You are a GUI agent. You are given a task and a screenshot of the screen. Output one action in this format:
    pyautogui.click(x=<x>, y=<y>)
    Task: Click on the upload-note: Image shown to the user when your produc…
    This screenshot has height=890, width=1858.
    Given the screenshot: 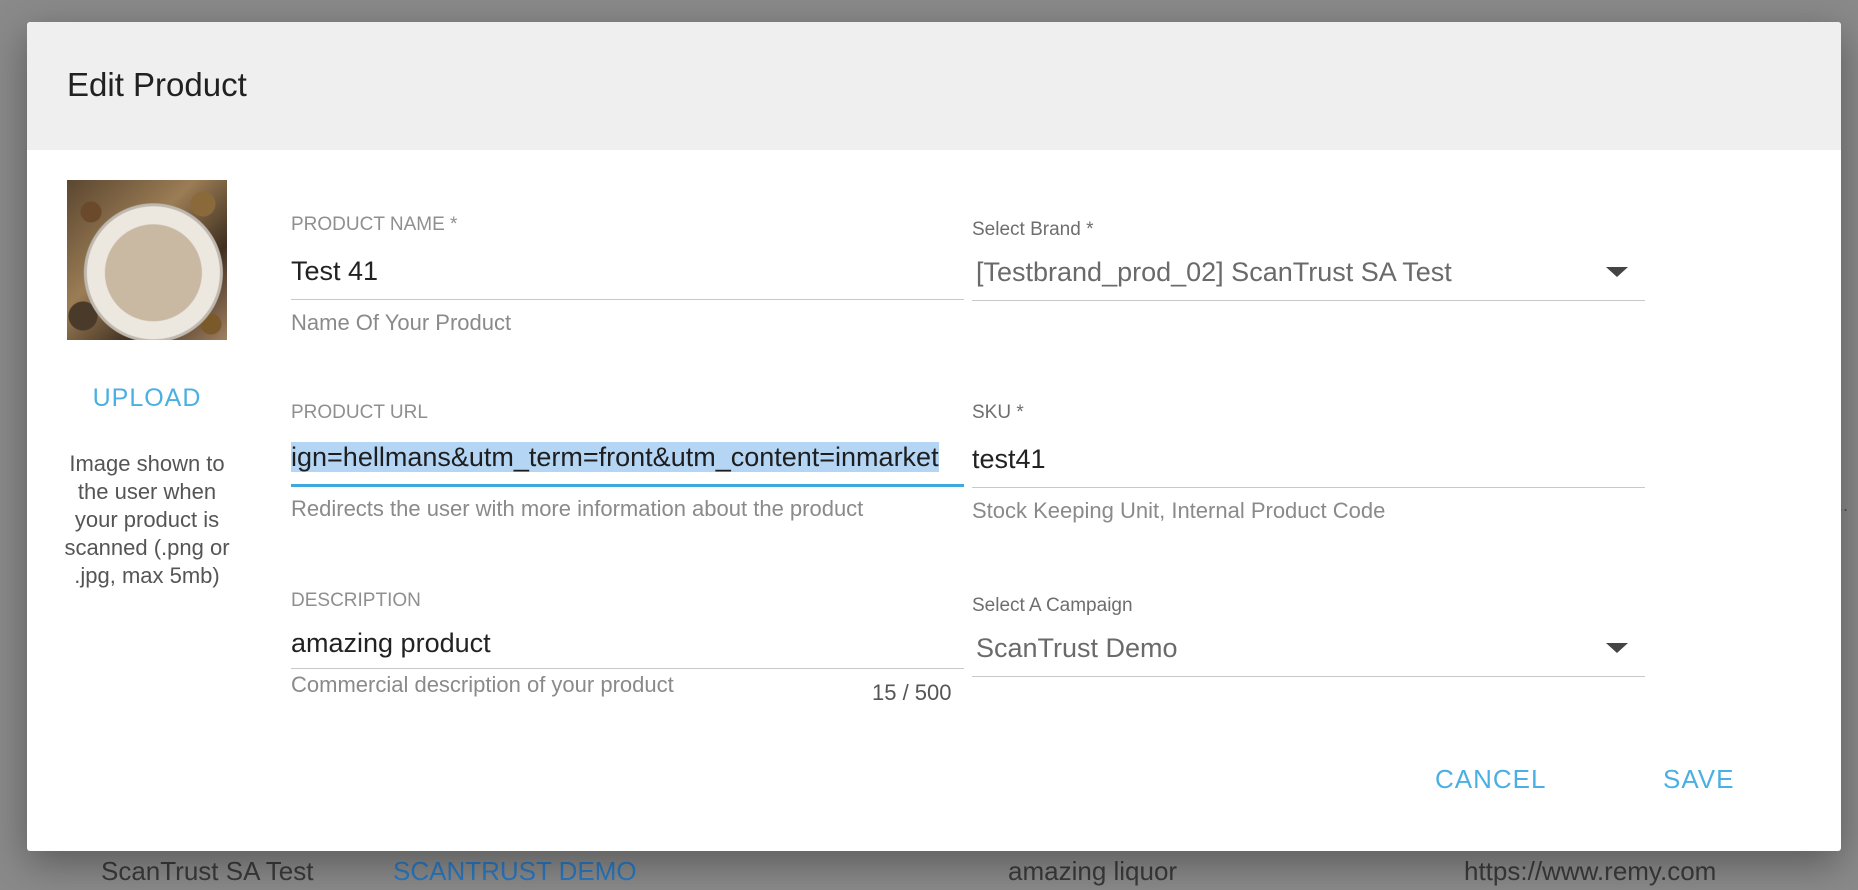 What is the action you would take?
    pyautogui.click(x=147, y=519)
    